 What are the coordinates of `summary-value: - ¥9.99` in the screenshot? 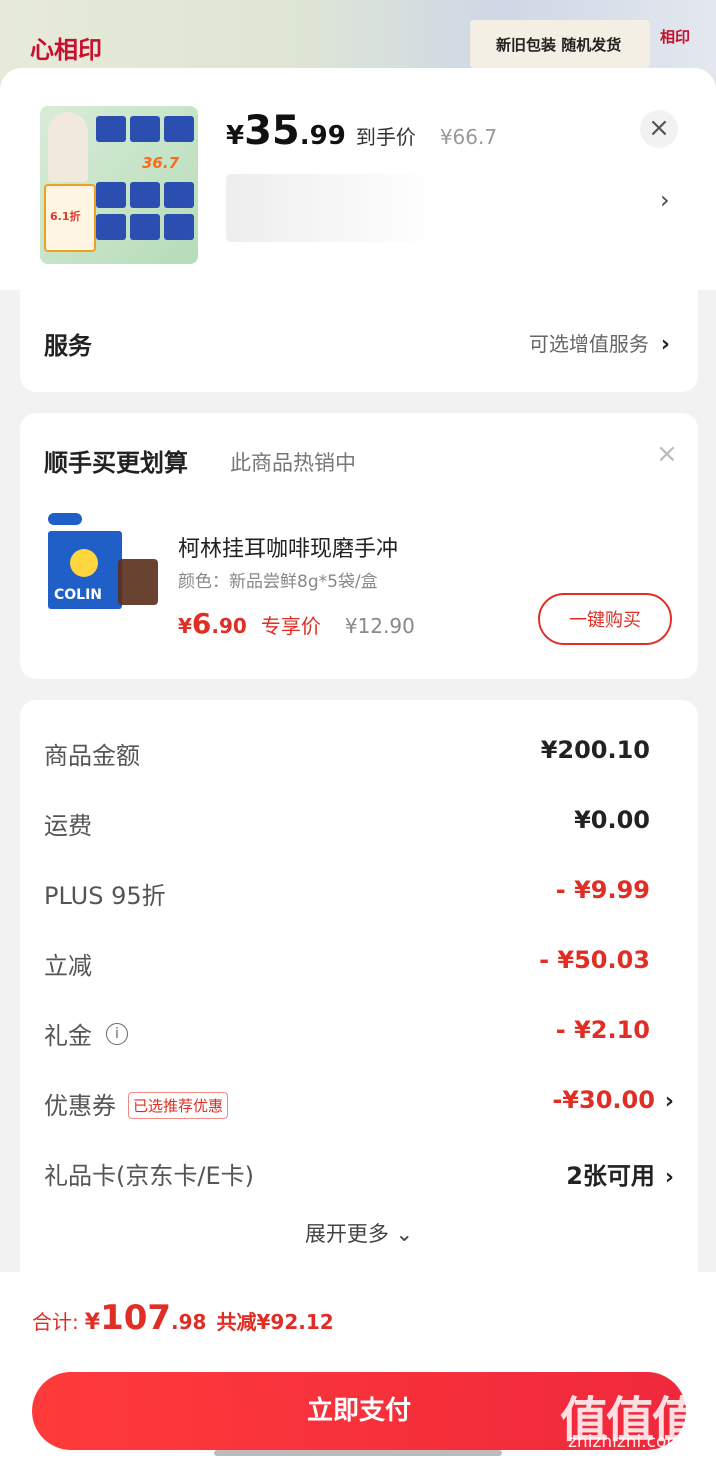 It's located at (602, 890).